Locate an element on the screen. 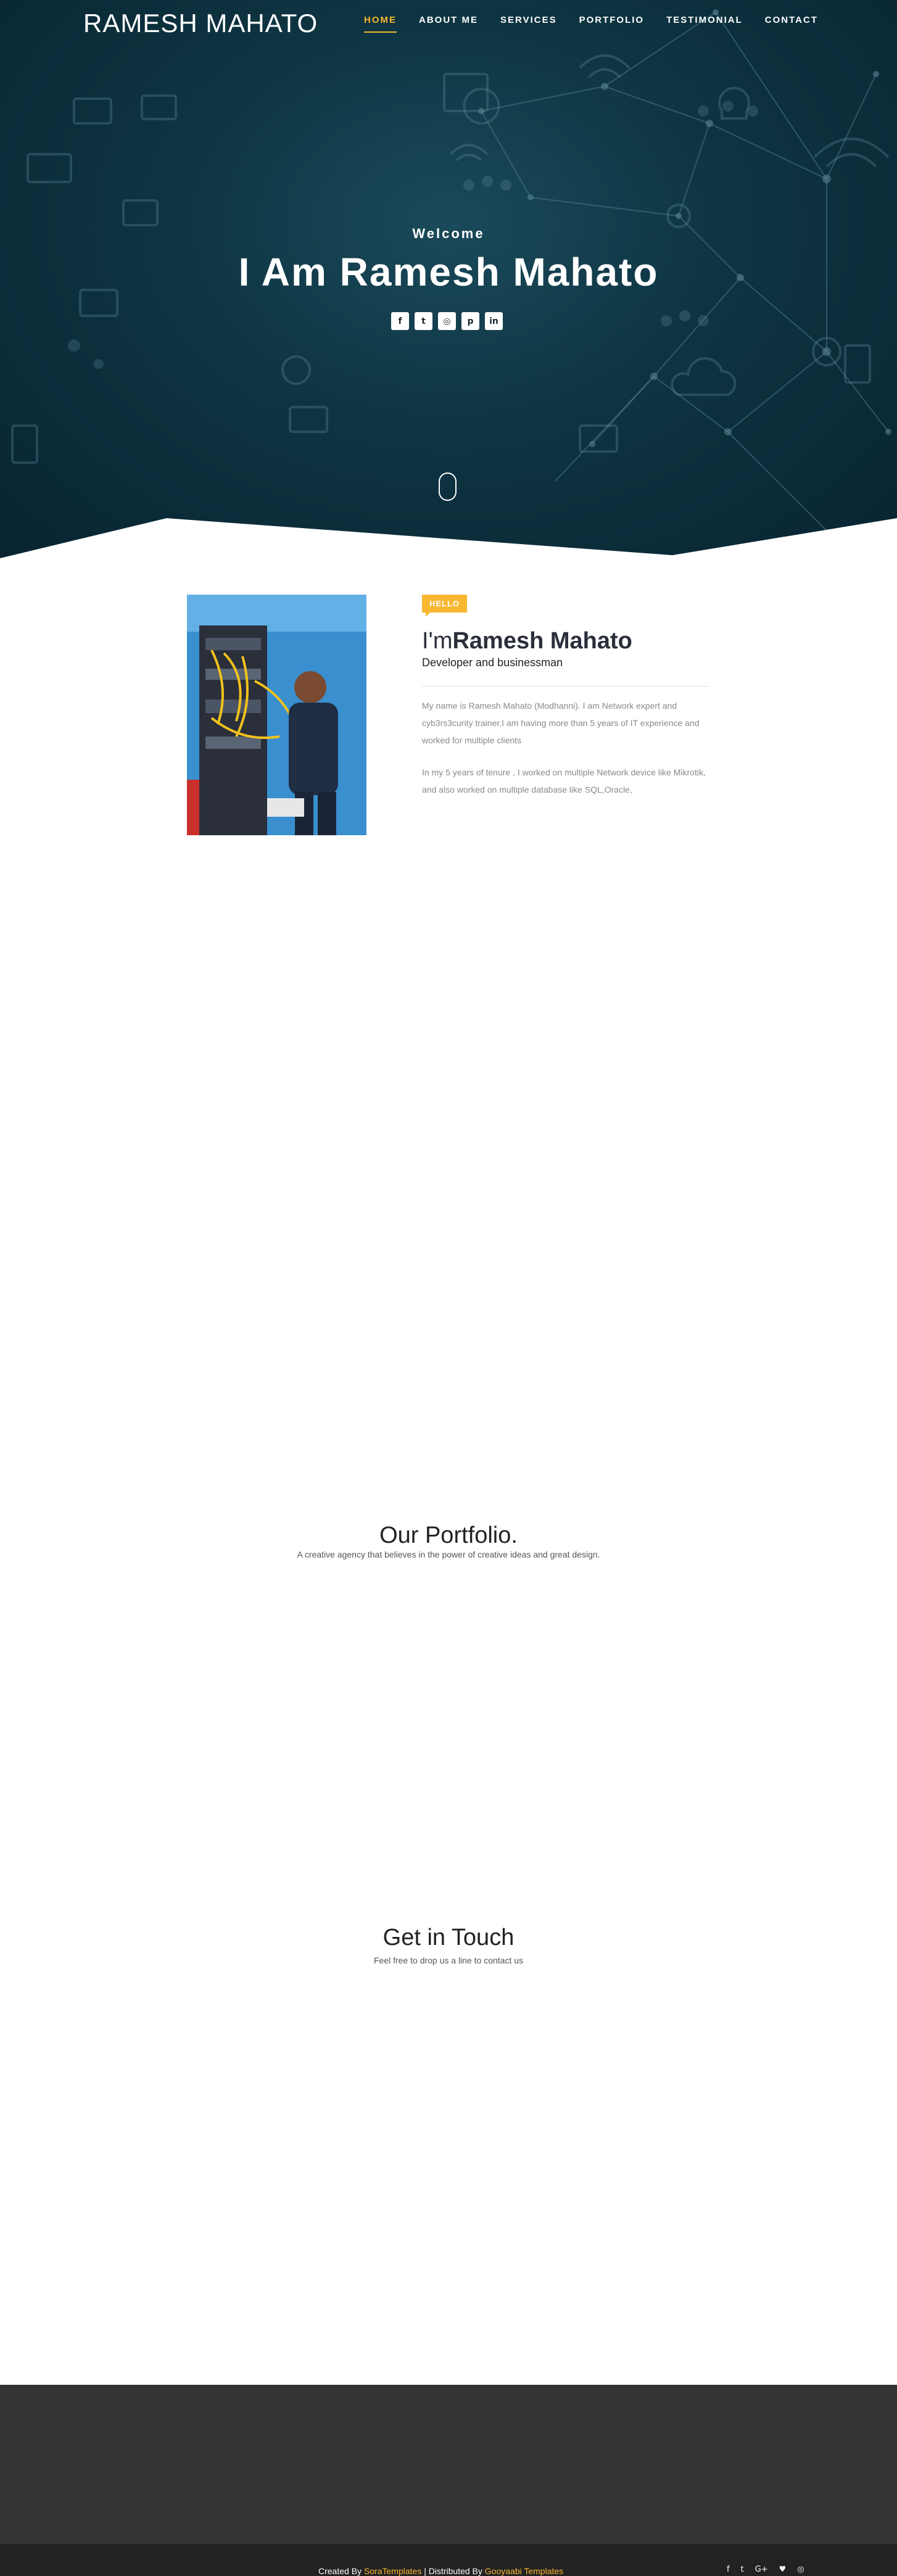 Image resolution: width=897 pixels, height=2576 pixels. nav-services: SERVICES is located at coordinates (528, 24).